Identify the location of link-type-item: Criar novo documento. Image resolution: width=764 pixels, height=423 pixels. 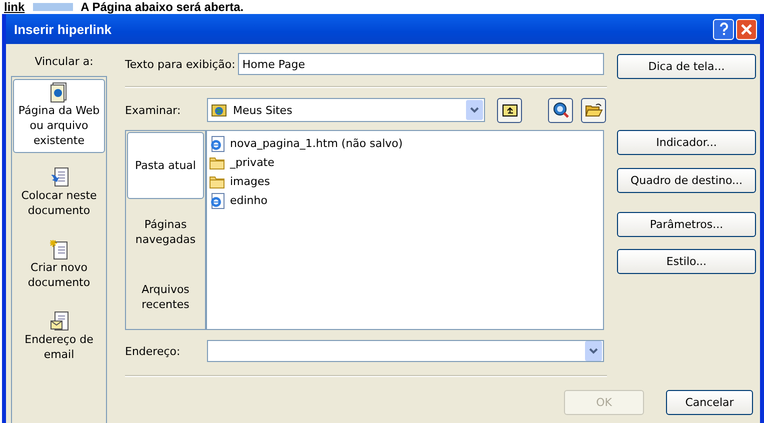
(59, 267).